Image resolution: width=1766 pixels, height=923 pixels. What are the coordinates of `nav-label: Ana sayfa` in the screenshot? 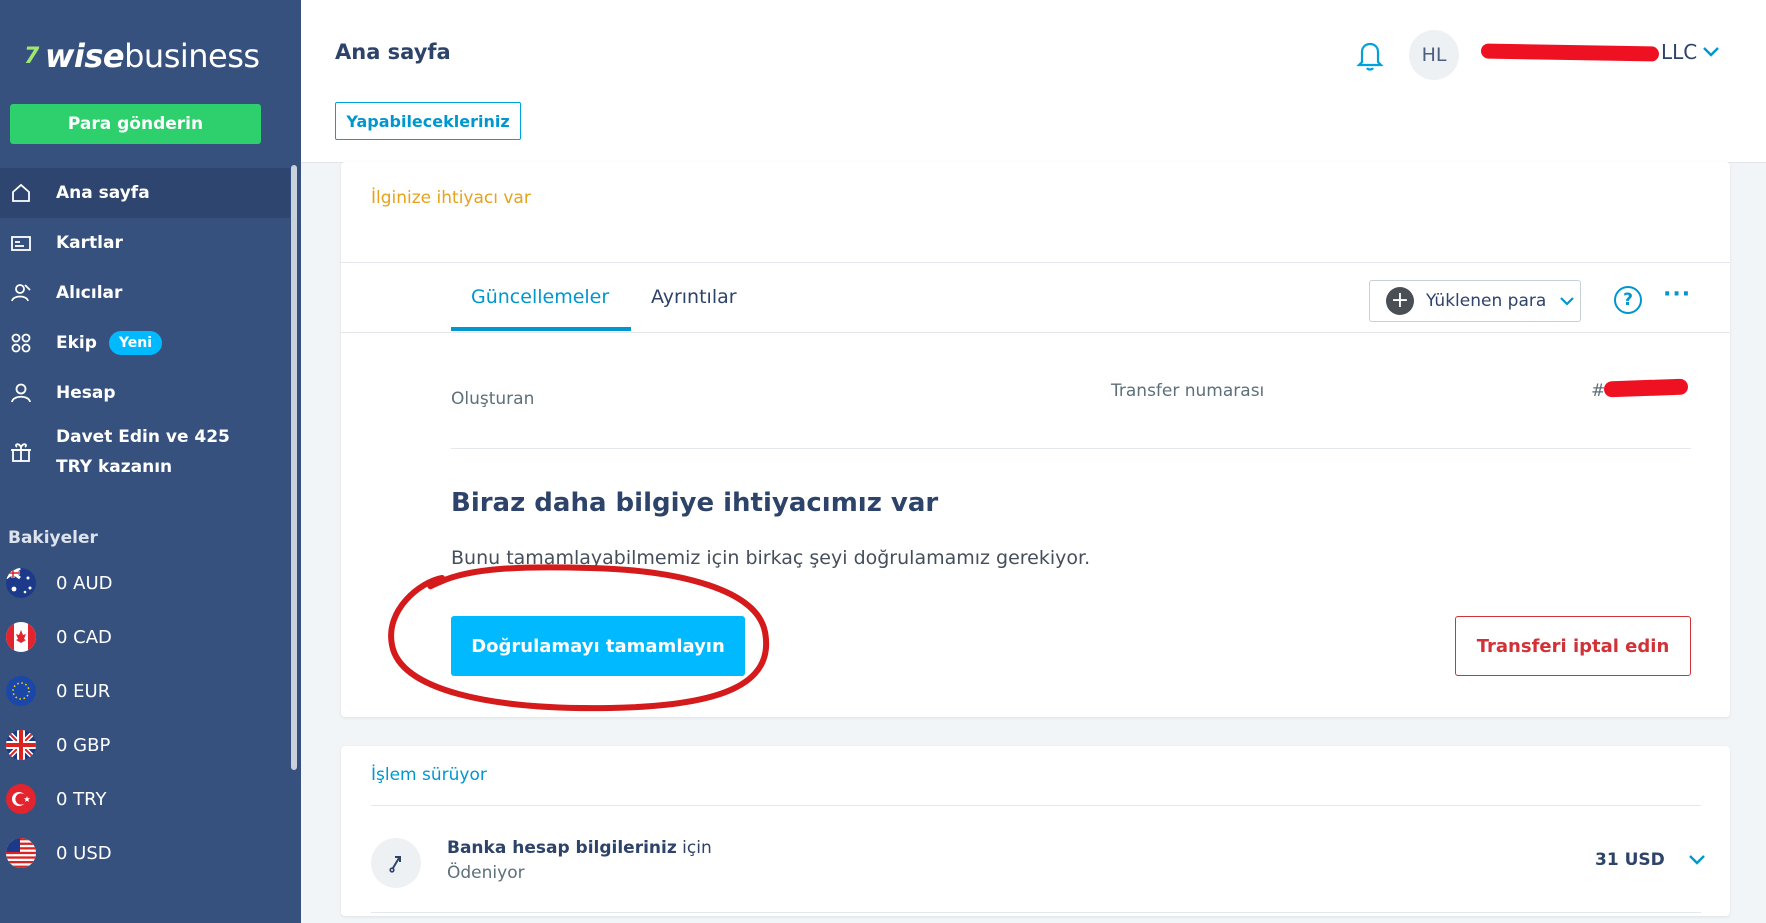 It's located at (103, 193).